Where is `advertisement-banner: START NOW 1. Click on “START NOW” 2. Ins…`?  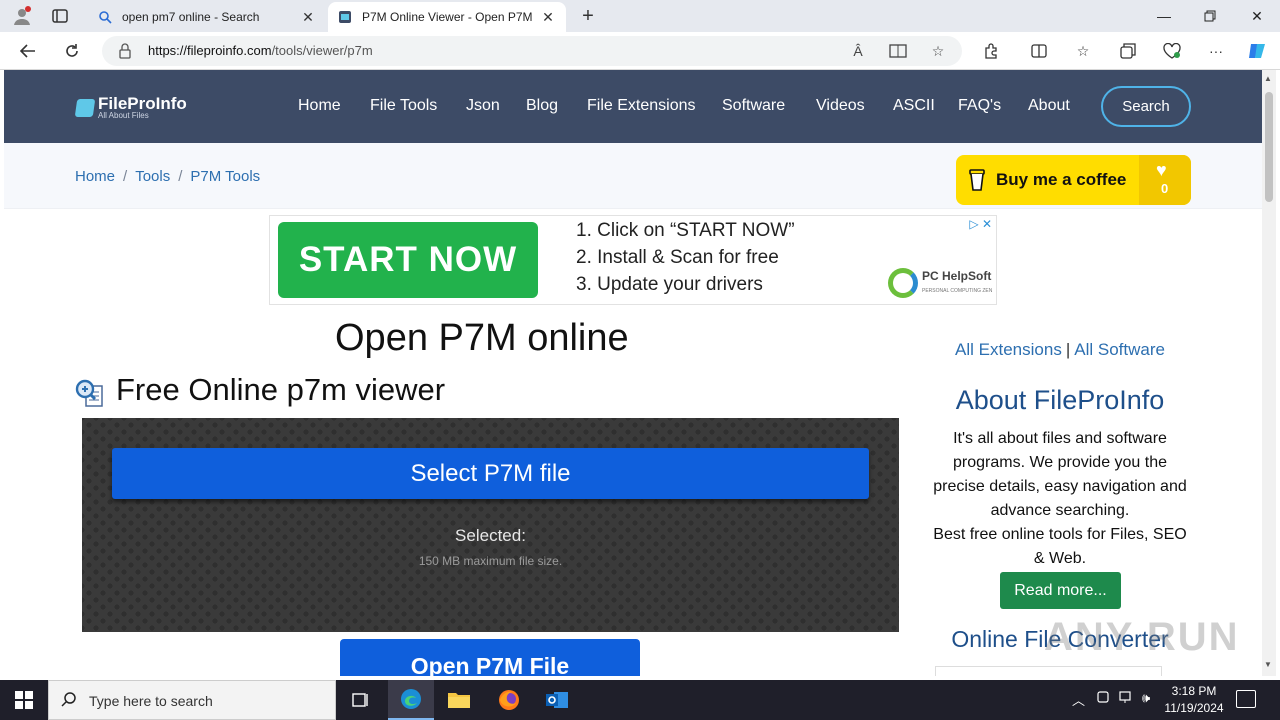
advertisement-banner: START NOW 1. Click on “START NOW” 2. Ins… is located at coordinates (633, 260).